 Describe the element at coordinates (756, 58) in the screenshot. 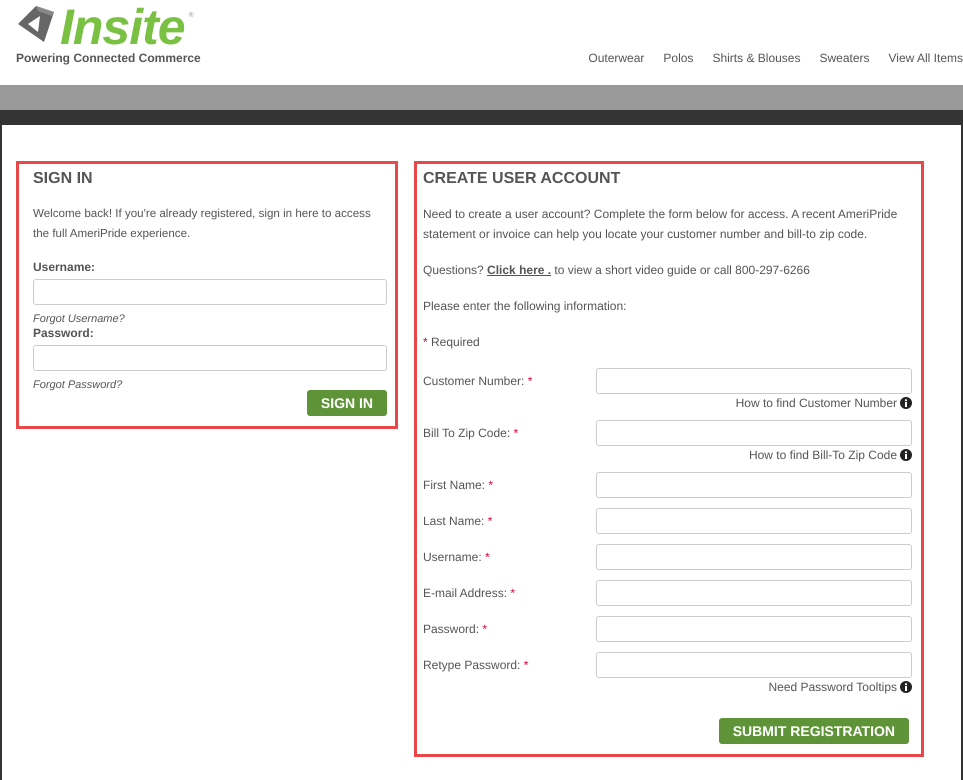

I see `nav-link: Shirts & Blouses` at that location.